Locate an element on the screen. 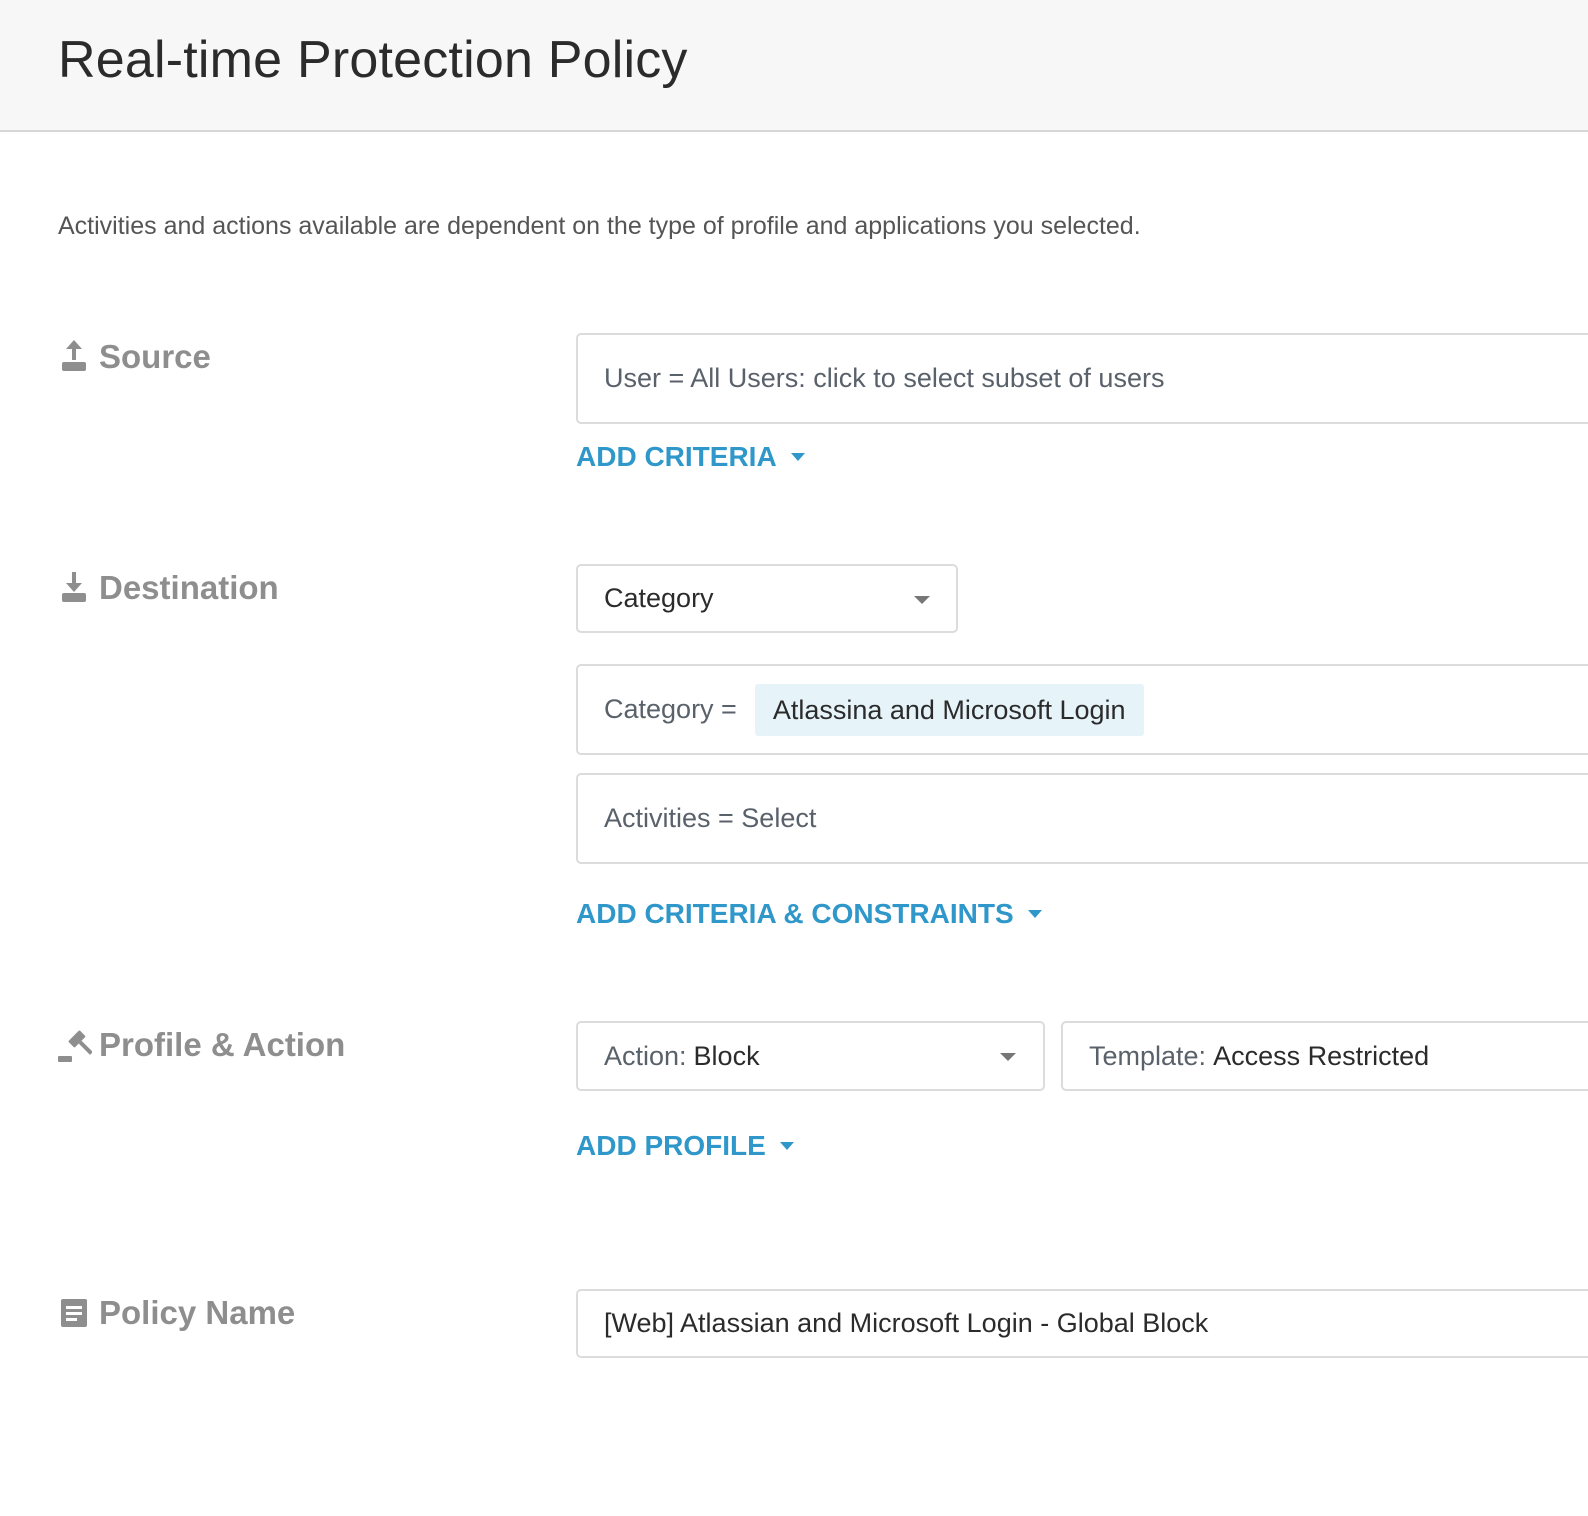 The width and height of the screenshot is (1588, 1516). category-prefix: Category = is located at coordinates (670, 709).